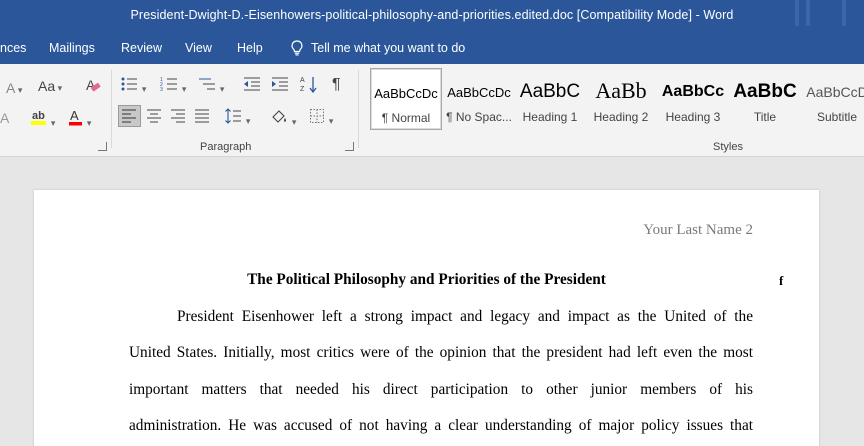 This screenshot has width=864, height=446. Describe the element at coordinates (13, 48) in the screenshot. I see `tab-references: nces` at that location.